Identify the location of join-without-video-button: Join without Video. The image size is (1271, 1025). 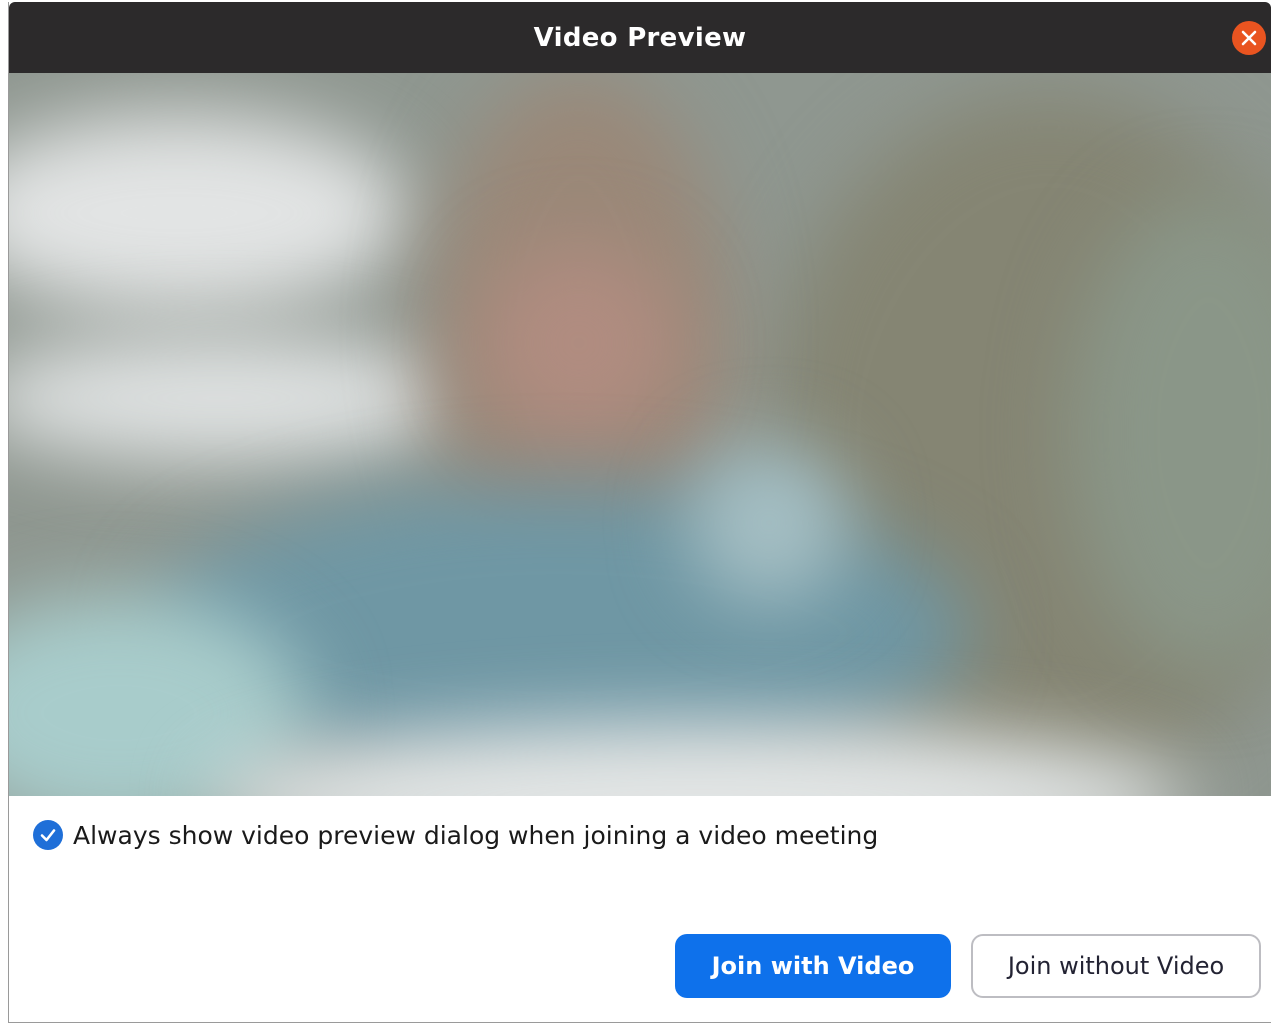
(1116, 966).